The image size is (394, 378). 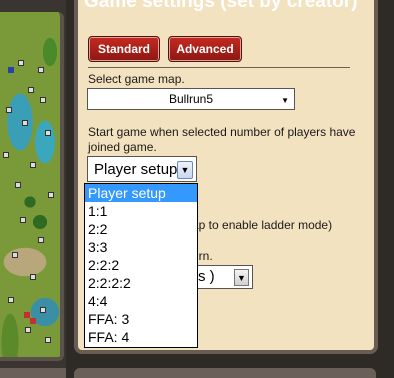 I want to click on option-2-2: 2:2, so click(x=141, y=229).